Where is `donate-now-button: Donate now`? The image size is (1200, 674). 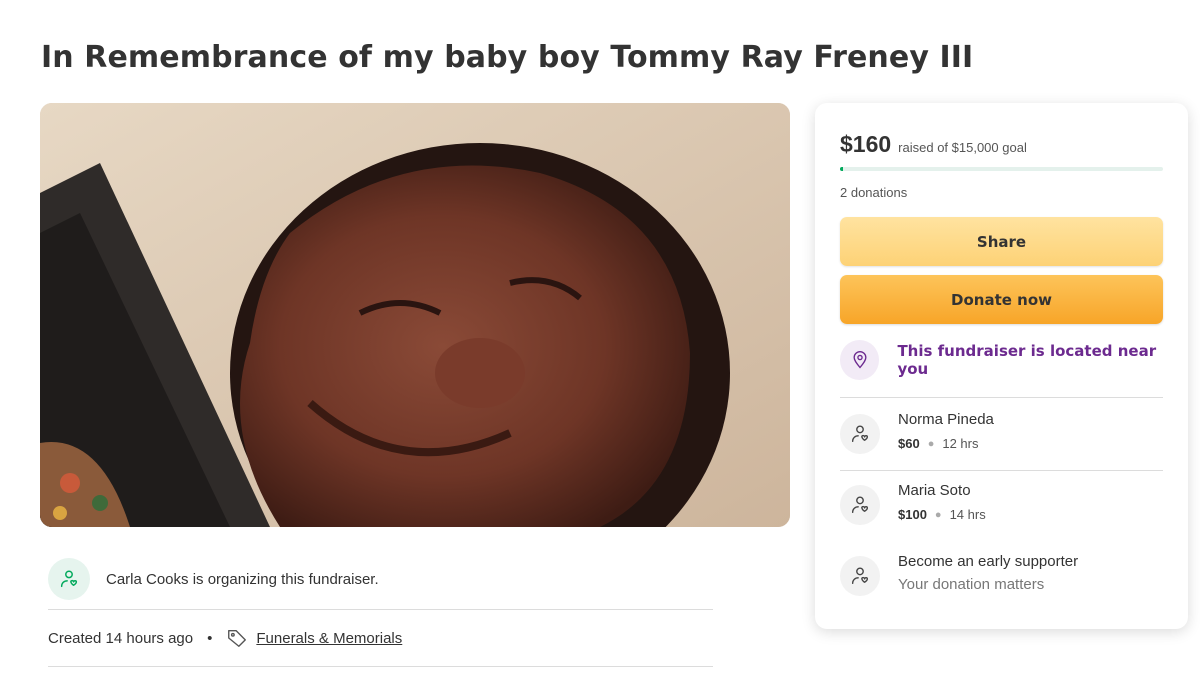 donate-now-button: Donate now is located at coordinates (1001, 299).